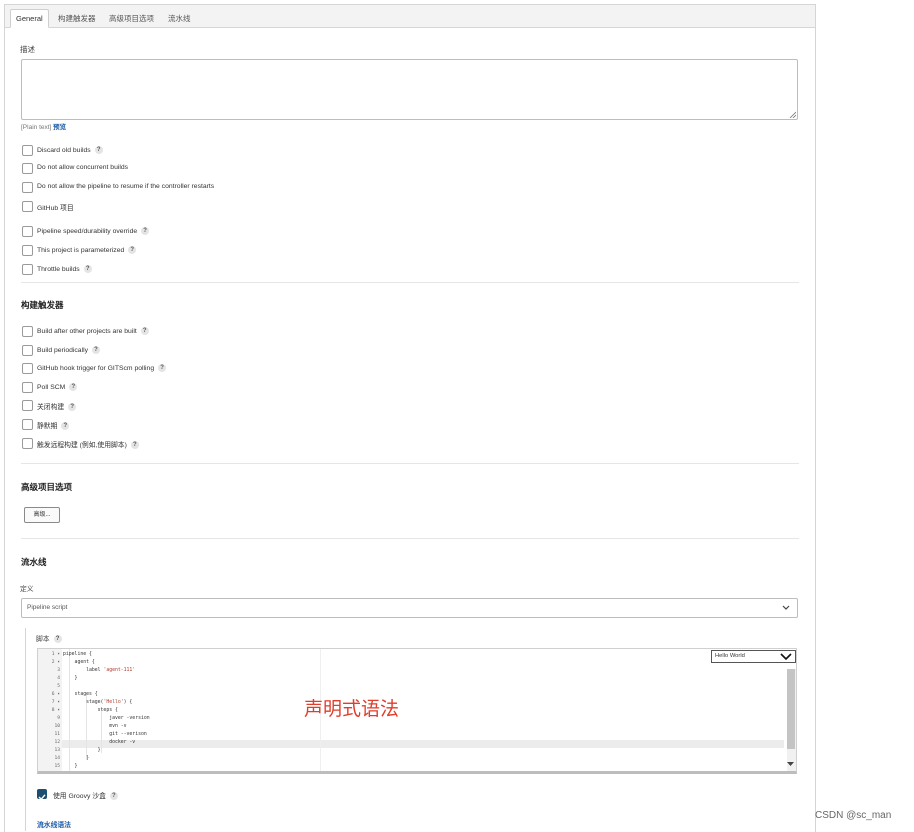  I want to click on line-number: 3, so click(58, 670).